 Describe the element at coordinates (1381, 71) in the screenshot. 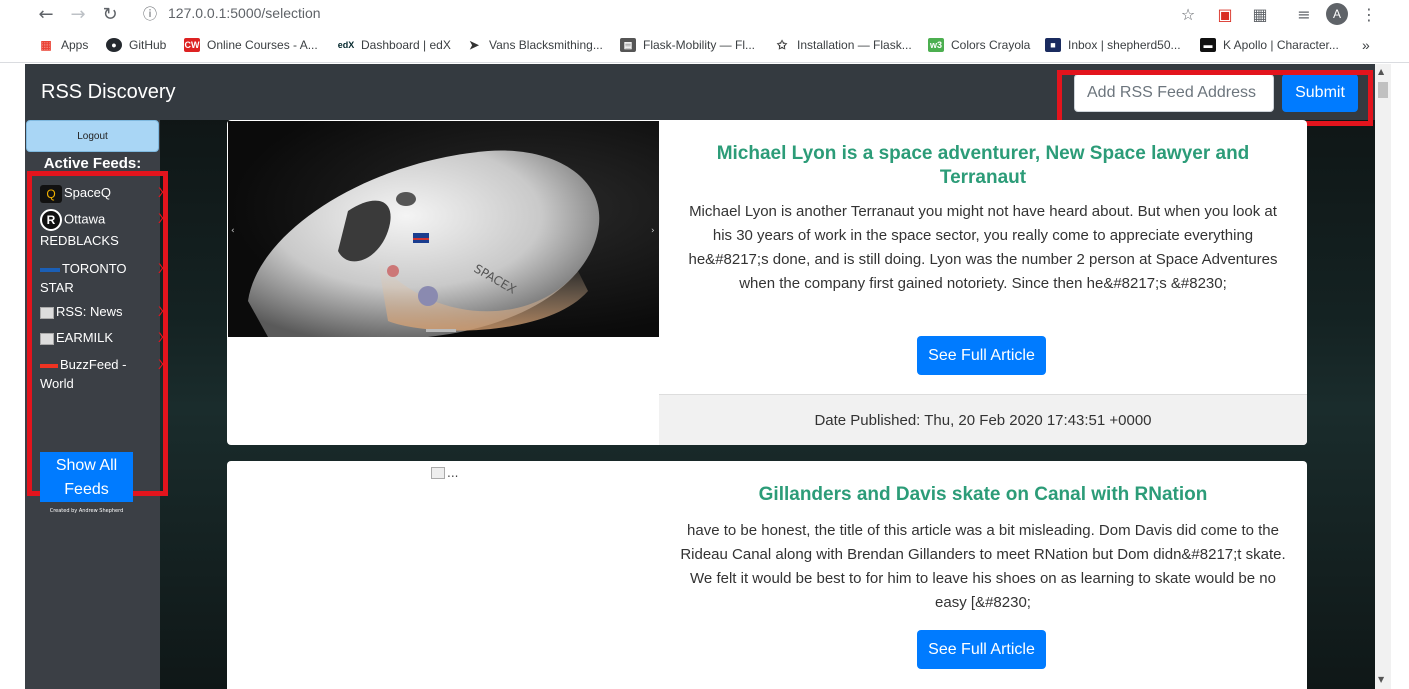

I see `scroll-up-icon: ▲` at that location.